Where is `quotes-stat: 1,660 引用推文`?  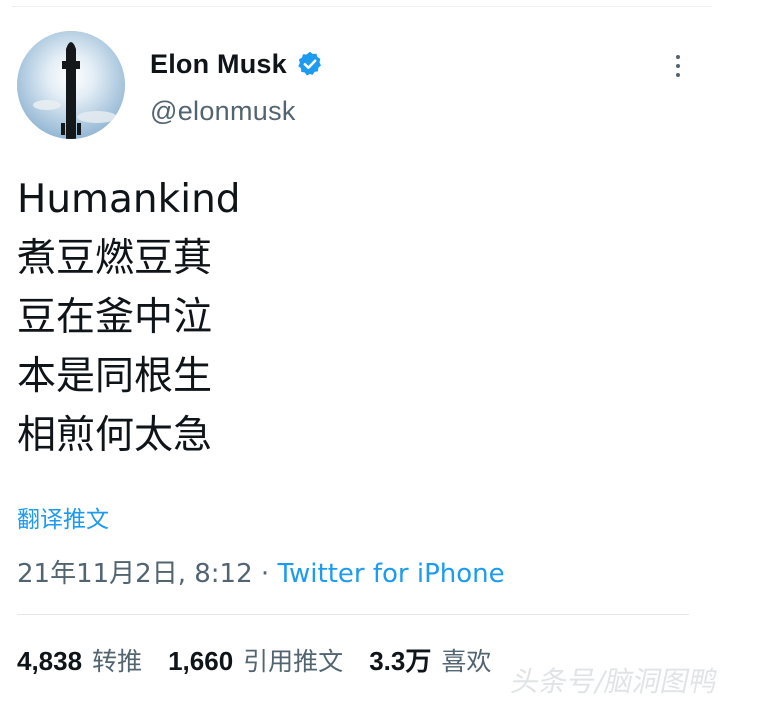 quotes-stat: 1,660 引用推文 is located at coordinates (255, 660).